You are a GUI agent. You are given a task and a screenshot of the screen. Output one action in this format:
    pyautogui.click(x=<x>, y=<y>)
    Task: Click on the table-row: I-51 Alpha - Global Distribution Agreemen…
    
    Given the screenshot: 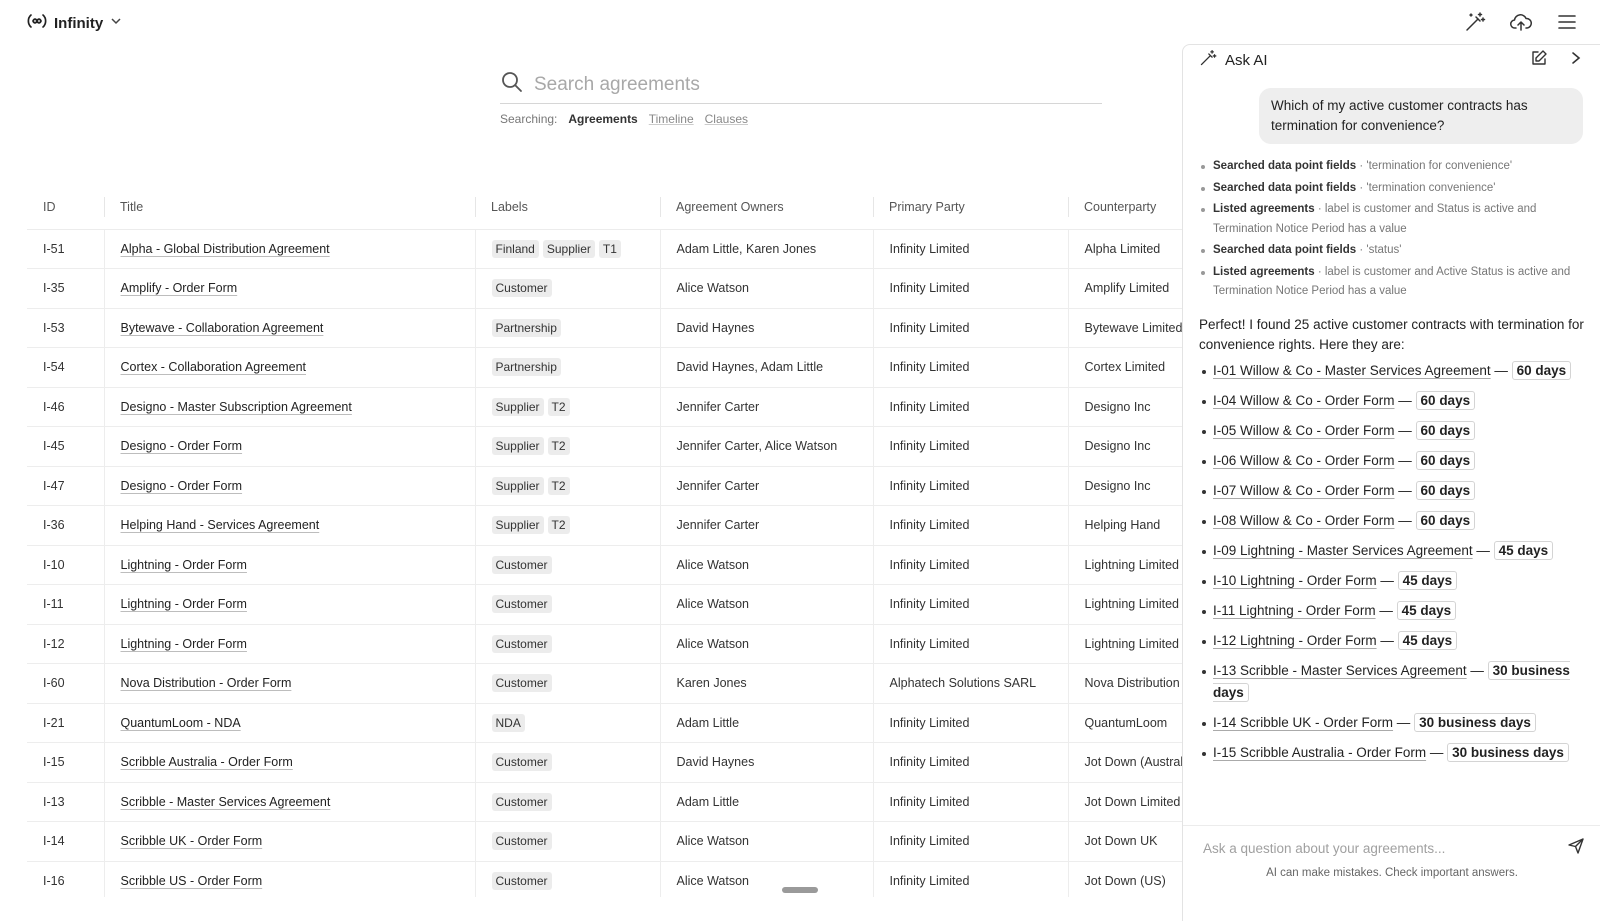 What is the action you would take?
    pyautogui.click(x=605, y=249)
    